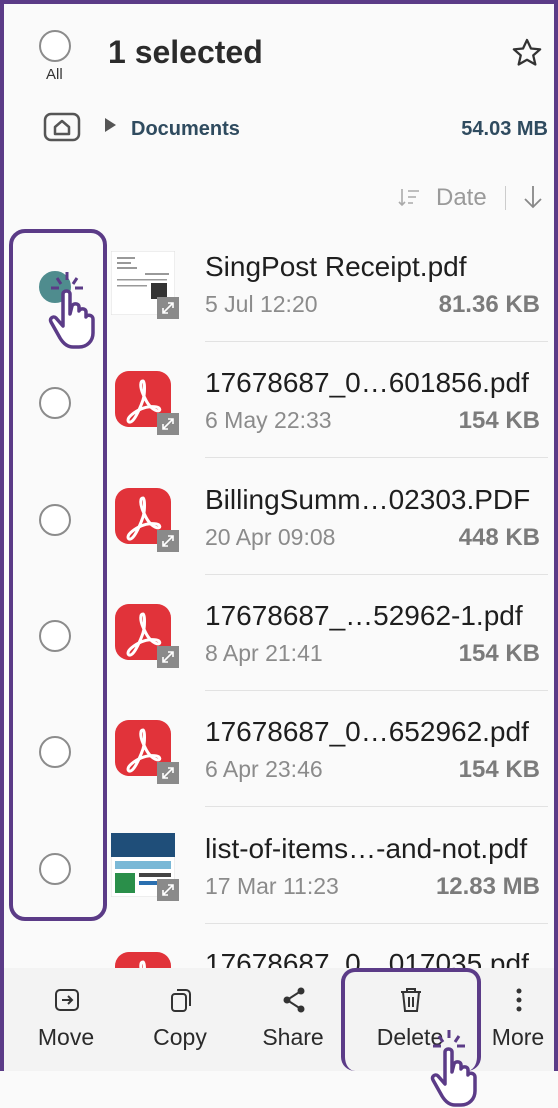 The image size is (558, 1108). What do you see at coordinates (336, 266) in the screenshot?
I see `file-name: SingPost Receipt.pdf` at bounding box center [336, 266].